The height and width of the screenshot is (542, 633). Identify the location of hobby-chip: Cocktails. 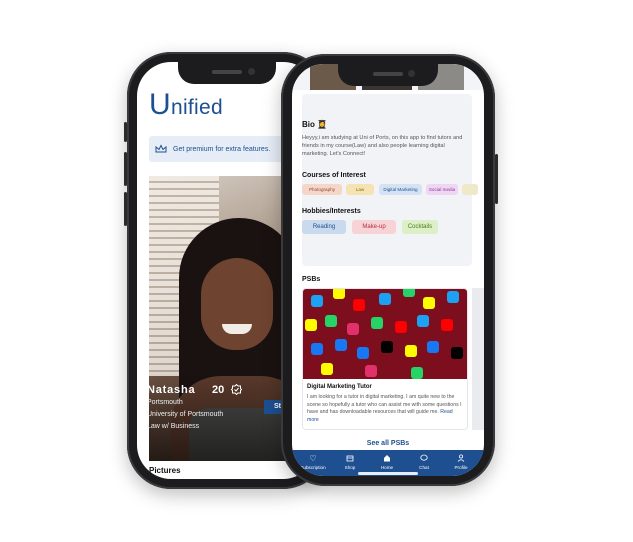
(420, 227).